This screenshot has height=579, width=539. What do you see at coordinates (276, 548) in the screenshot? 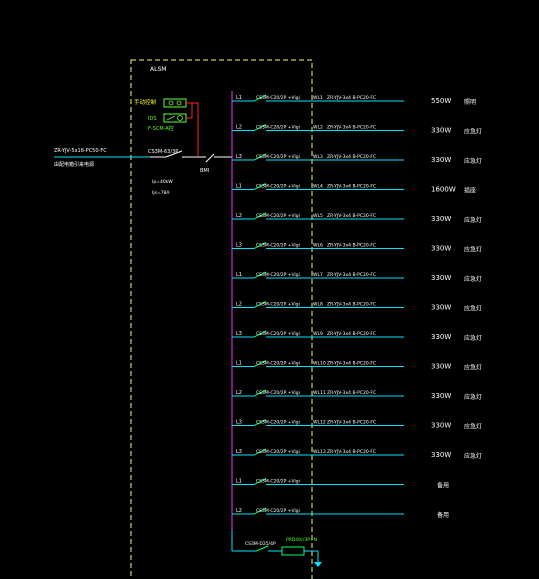
I see `spd-branch` at bounding box center [276, 548].